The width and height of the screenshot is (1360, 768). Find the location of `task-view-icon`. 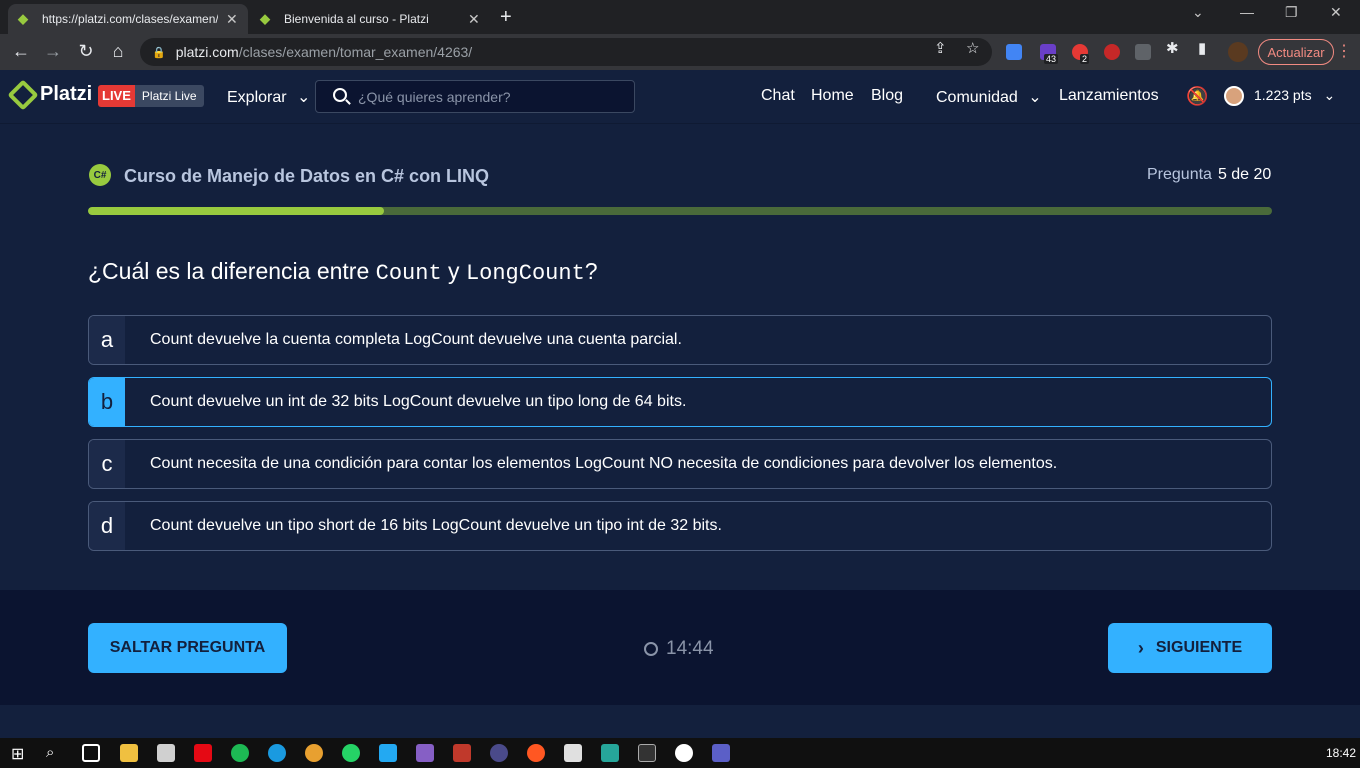

task-view-icon is located at coordinates (91, 753).